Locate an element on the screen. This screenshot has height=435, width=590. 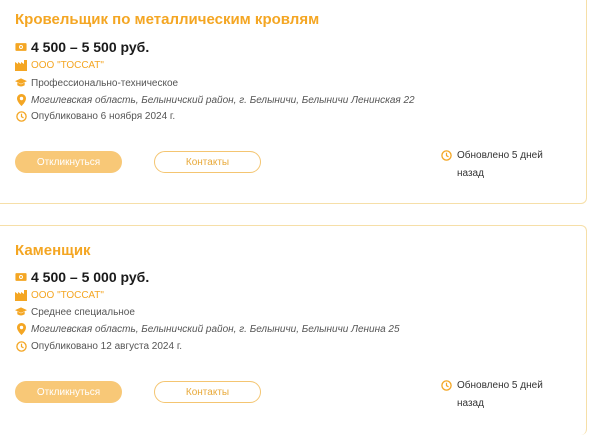
salary-row: 4 500 – 5 500 руб. is located at coordinates (82, 47).